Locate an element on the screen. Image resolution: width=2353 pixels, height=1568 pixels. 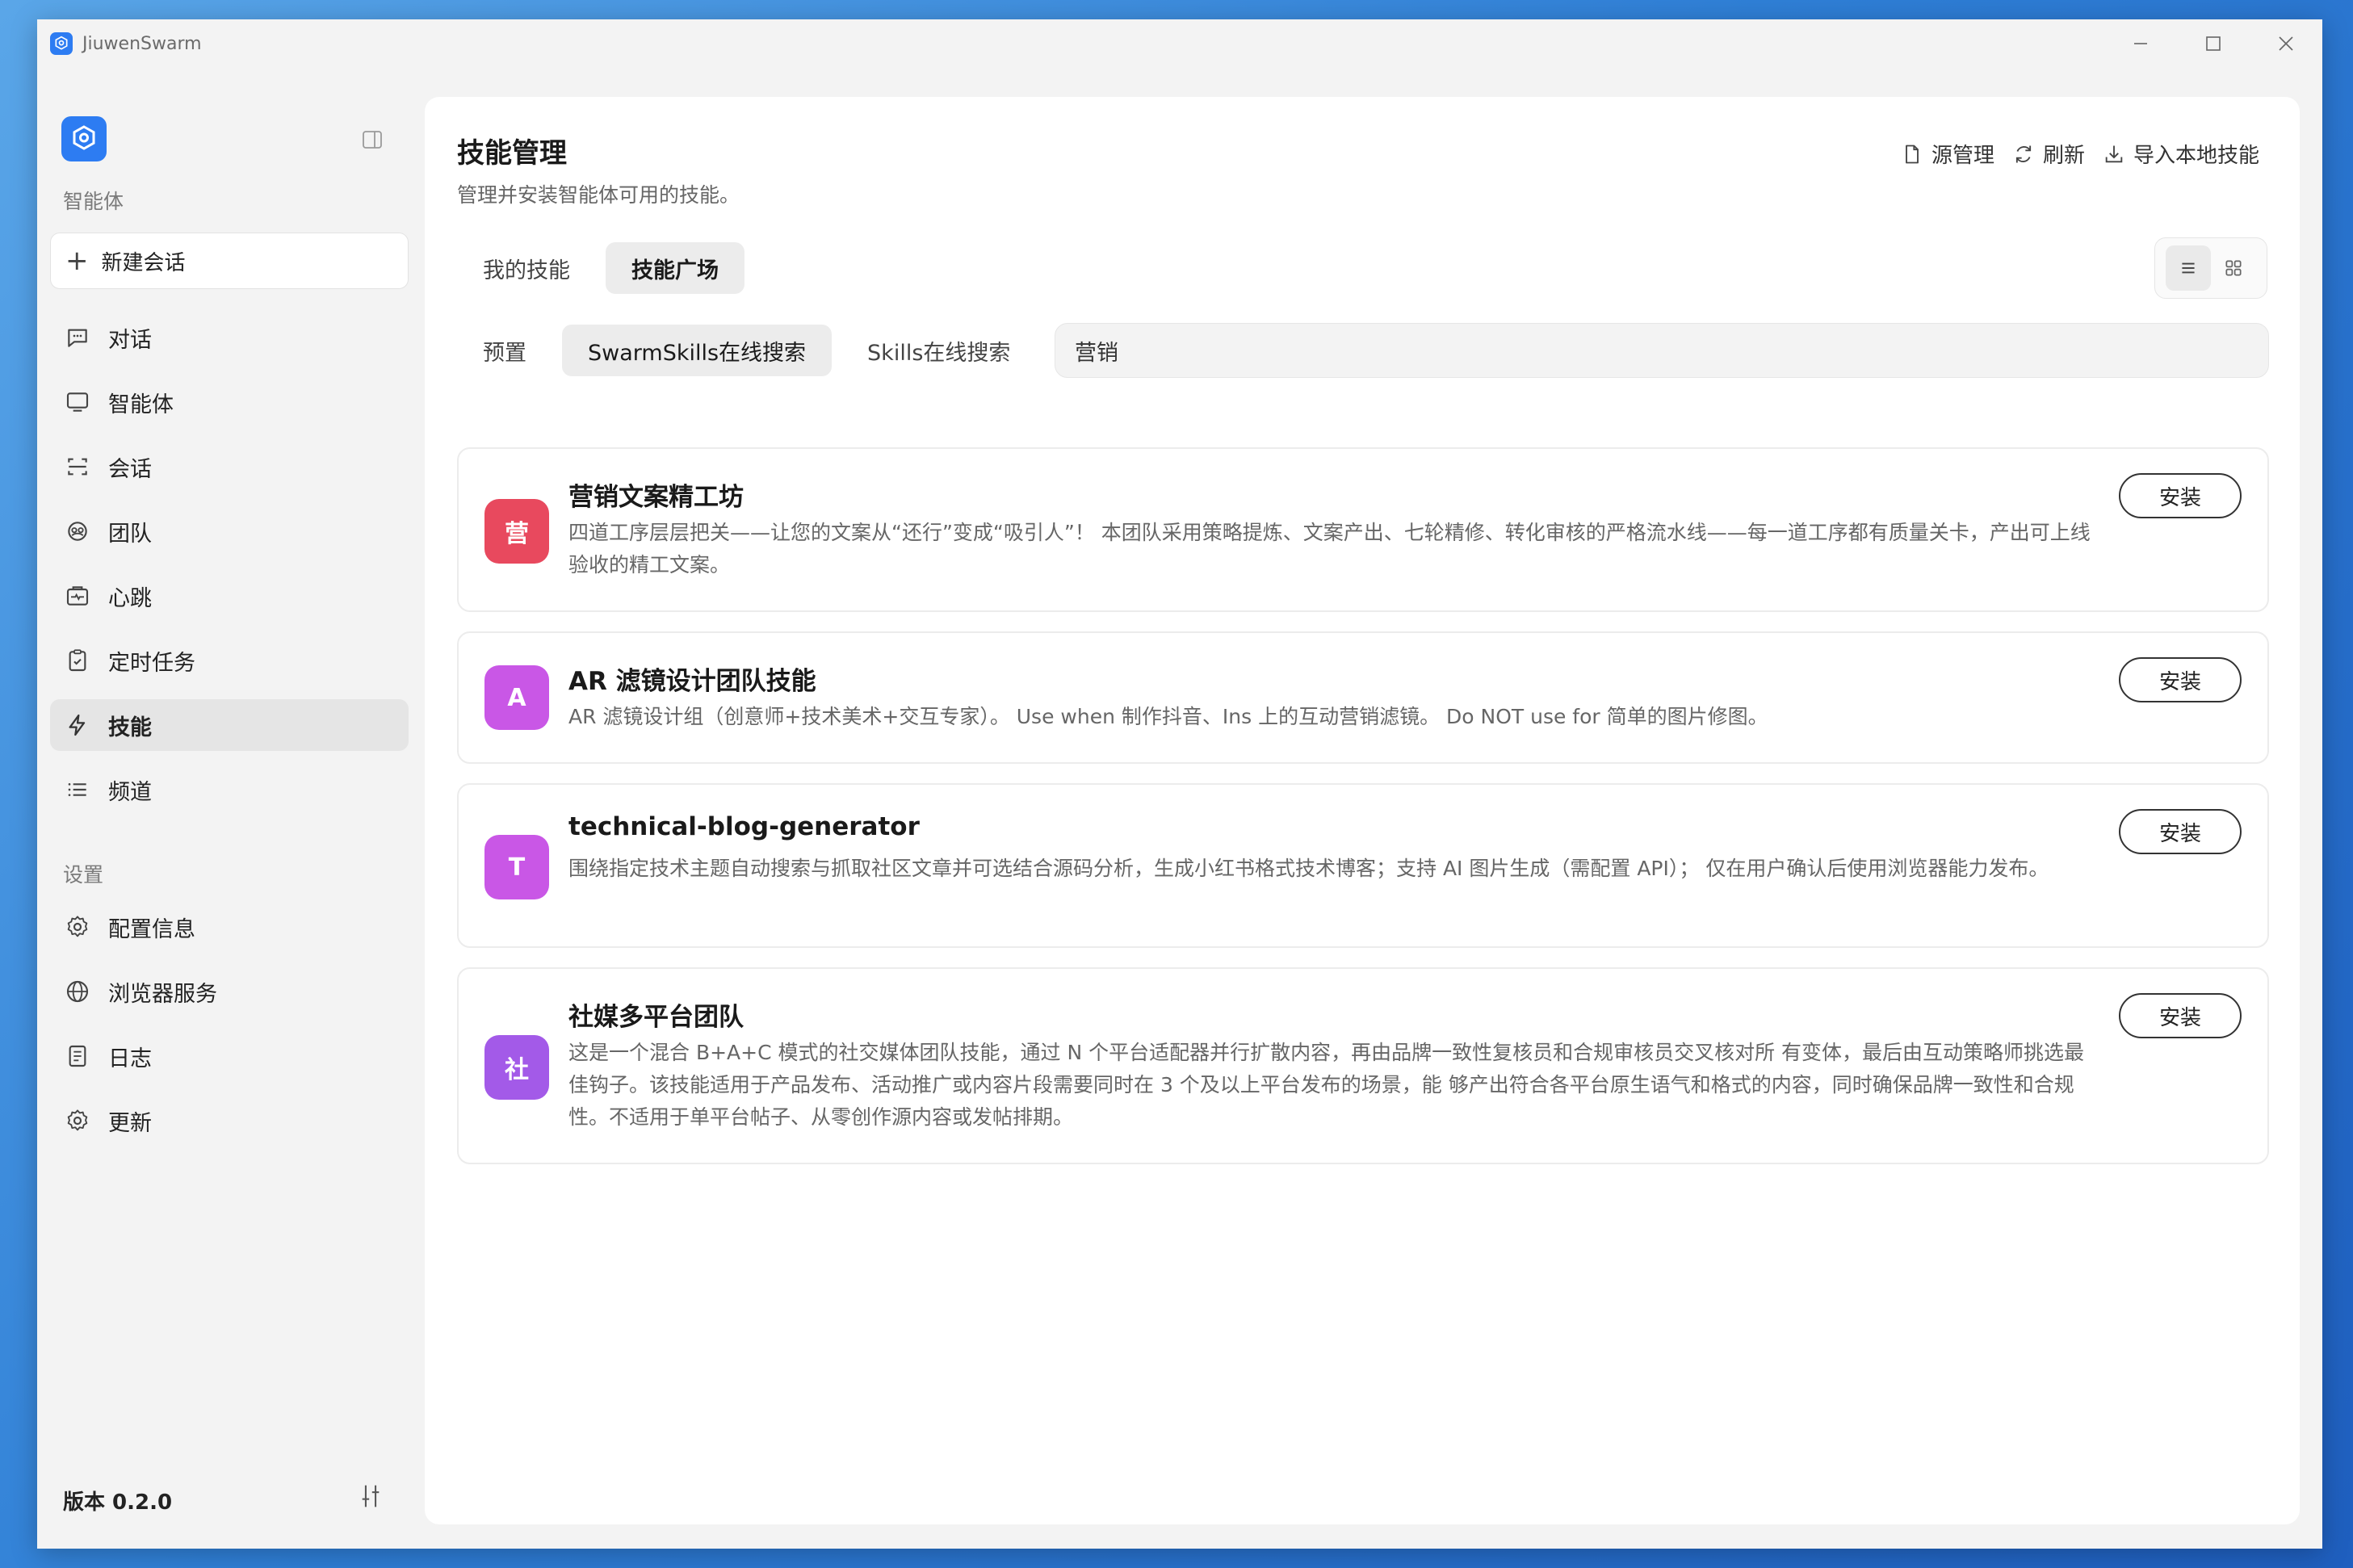
page-title: 技能管理 is located at coordinates (512, 153).